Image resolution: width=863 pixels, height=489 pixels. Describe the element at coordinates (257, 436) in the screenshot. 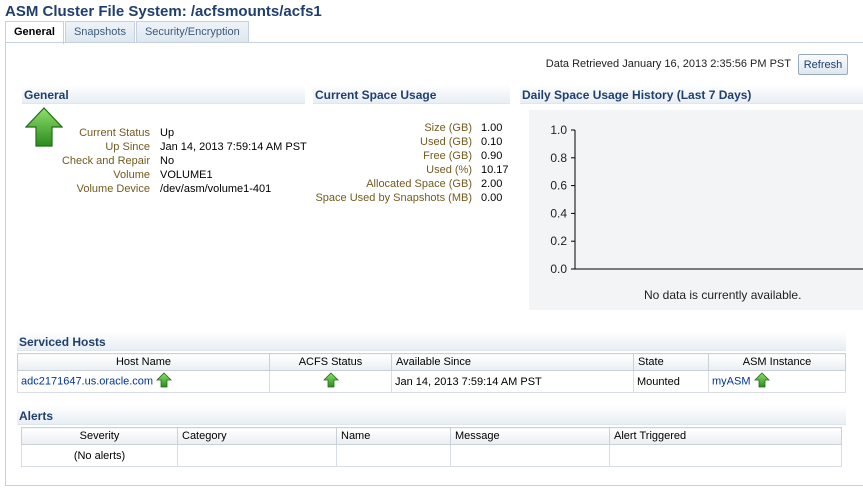

I see `col-category: Category` at that location.